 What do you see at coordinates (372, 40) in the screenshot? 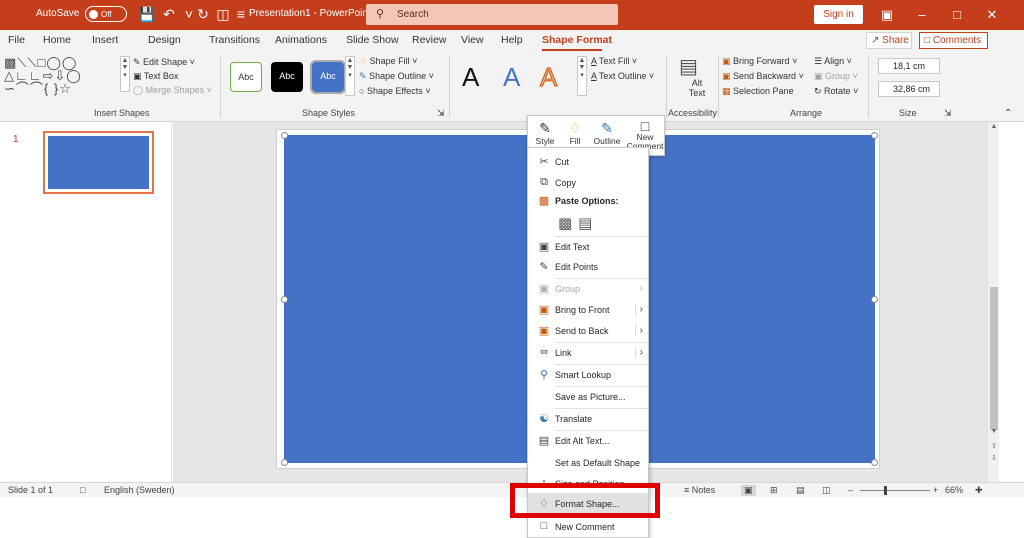
I see `tab-slide-show: Slide Show` at bounding box center [372, 40].